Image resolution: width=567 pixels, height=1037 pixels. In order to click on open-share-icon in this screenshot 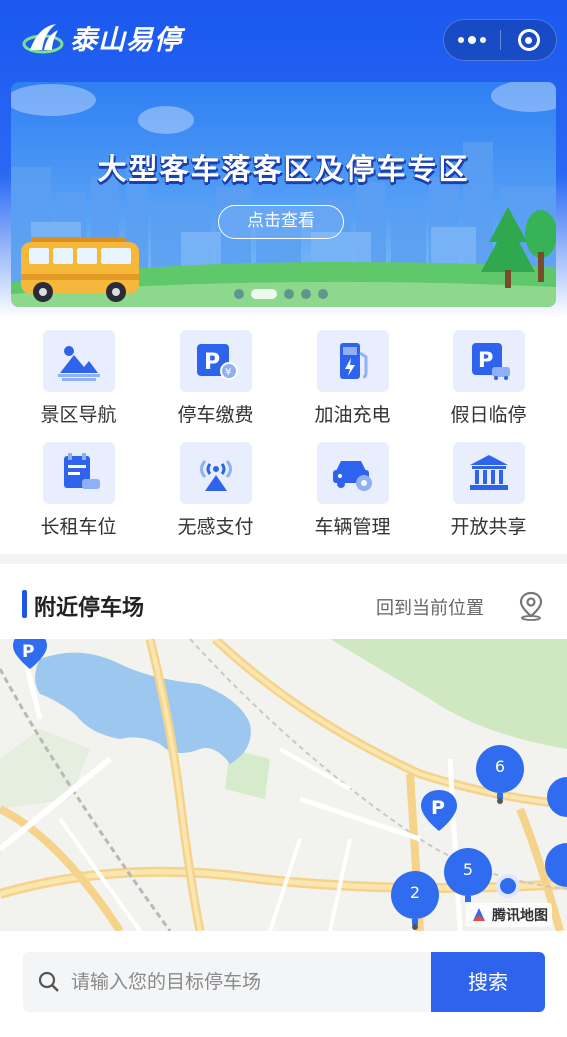, I will do `click(488, 473)`.